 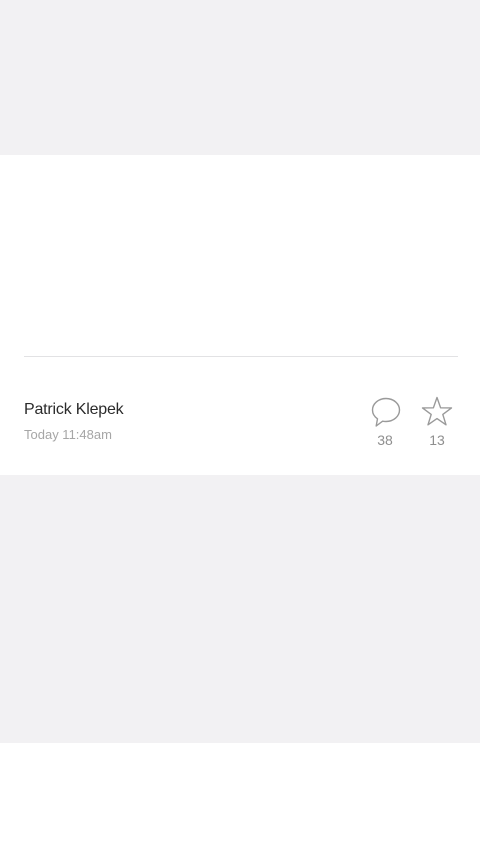 What do you see at coordinates (68, 434) in the screenshot?
I see `post-timestamp: Today 11:48am` at bounding box center [68, 434].